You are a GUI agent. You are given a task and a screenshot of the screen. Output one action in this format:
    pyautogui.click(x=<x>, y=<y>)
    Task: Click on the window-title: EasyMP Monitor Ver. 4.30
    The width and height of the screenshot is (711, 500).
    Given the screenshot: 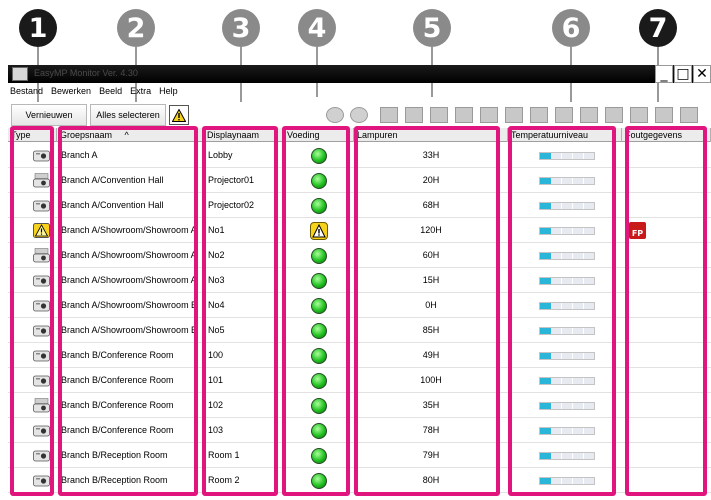 What is the action you would take?
    pyautogui.click(x=86, y=73)
    